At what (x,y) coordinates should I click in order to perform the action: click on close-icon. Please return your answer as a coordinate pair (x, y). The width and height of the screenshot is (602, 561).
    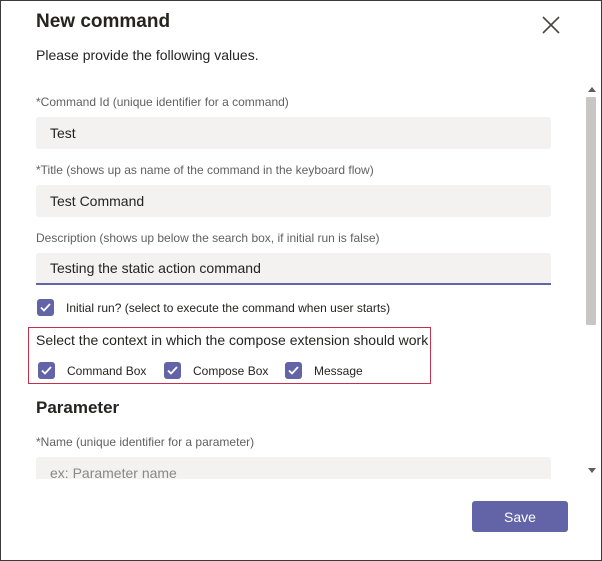
    Looking at the image, I should click on (551, 25).